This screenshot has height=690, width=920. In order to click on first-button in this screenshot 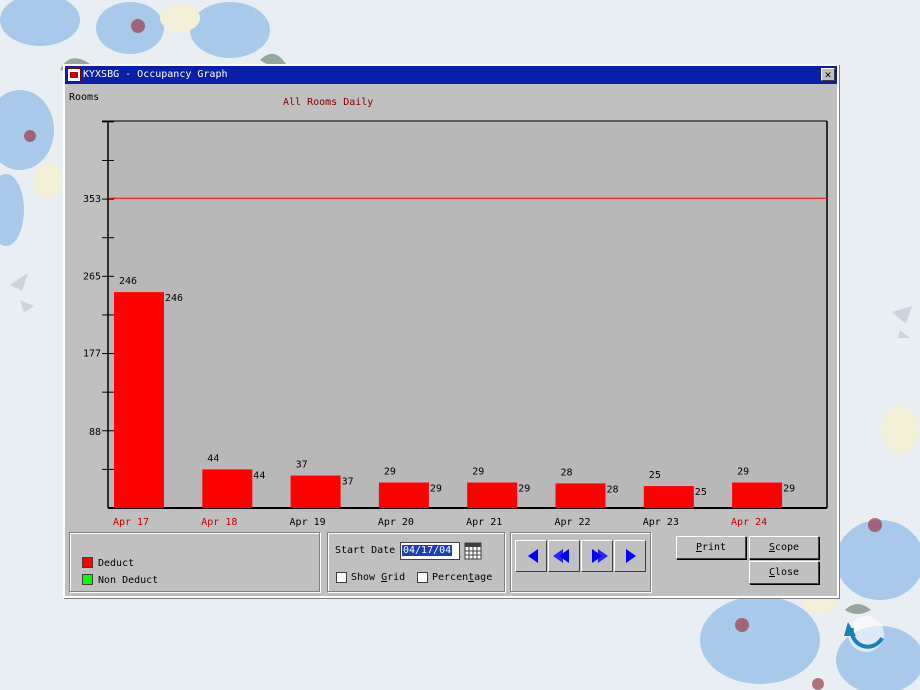, I will do `click(531, 556)`.